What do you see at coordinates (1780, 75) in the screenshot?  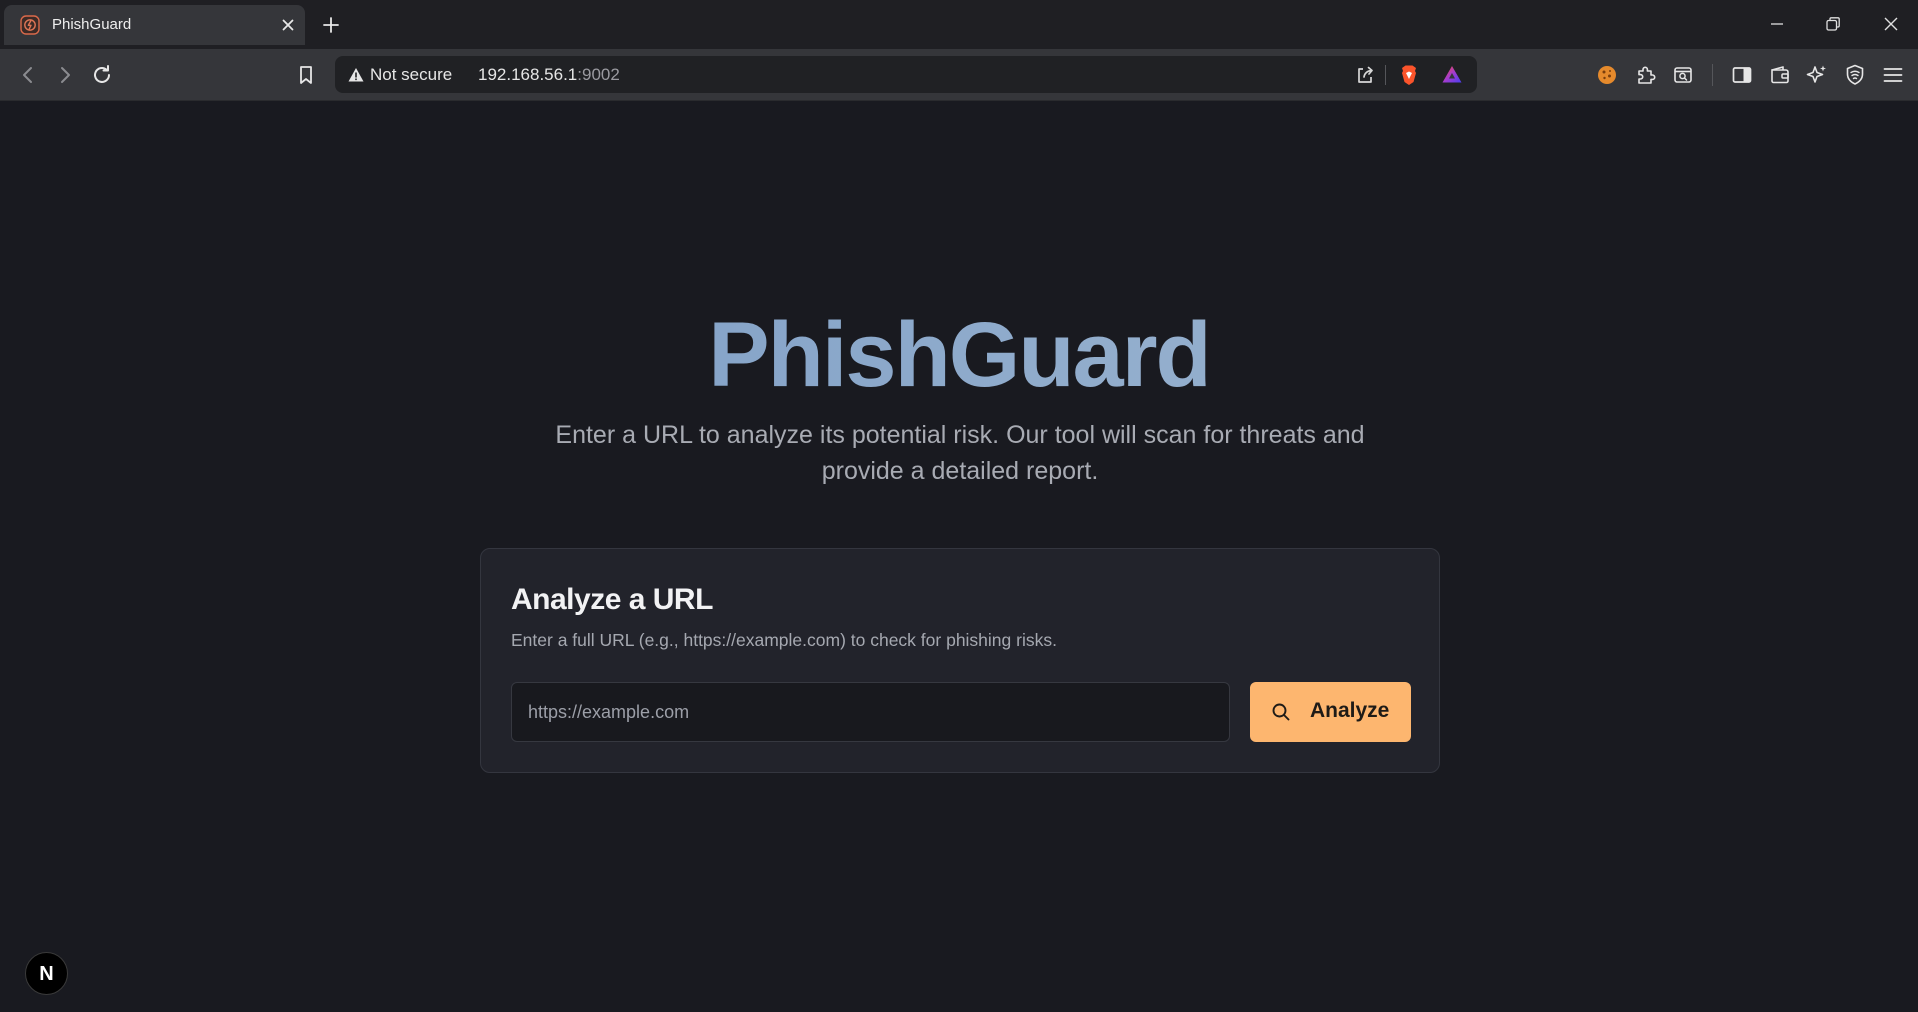 I see `wallet-icon` at bounding box center [1780, 75].